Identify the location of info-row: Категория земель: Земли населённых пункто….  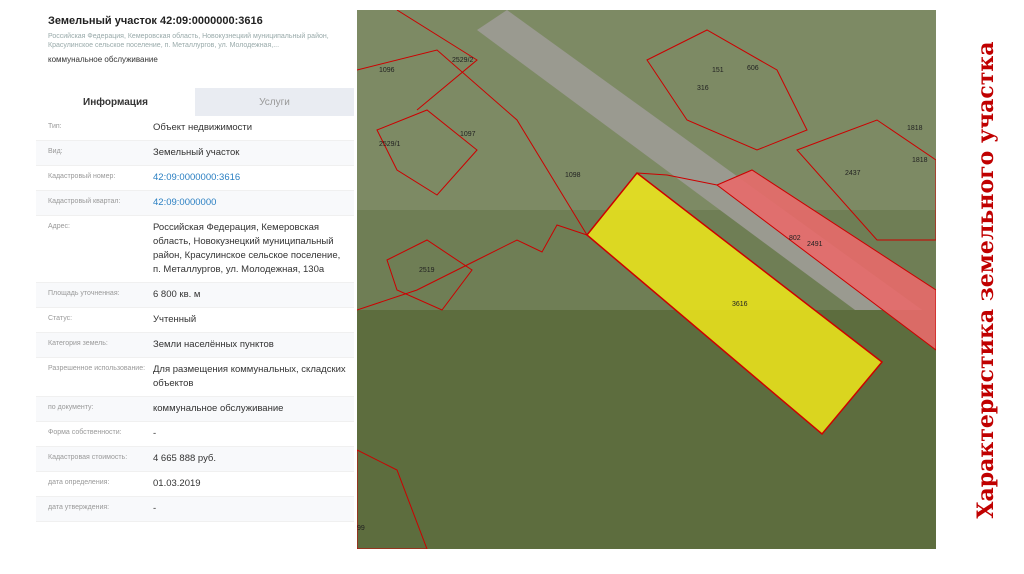
(195, 345).